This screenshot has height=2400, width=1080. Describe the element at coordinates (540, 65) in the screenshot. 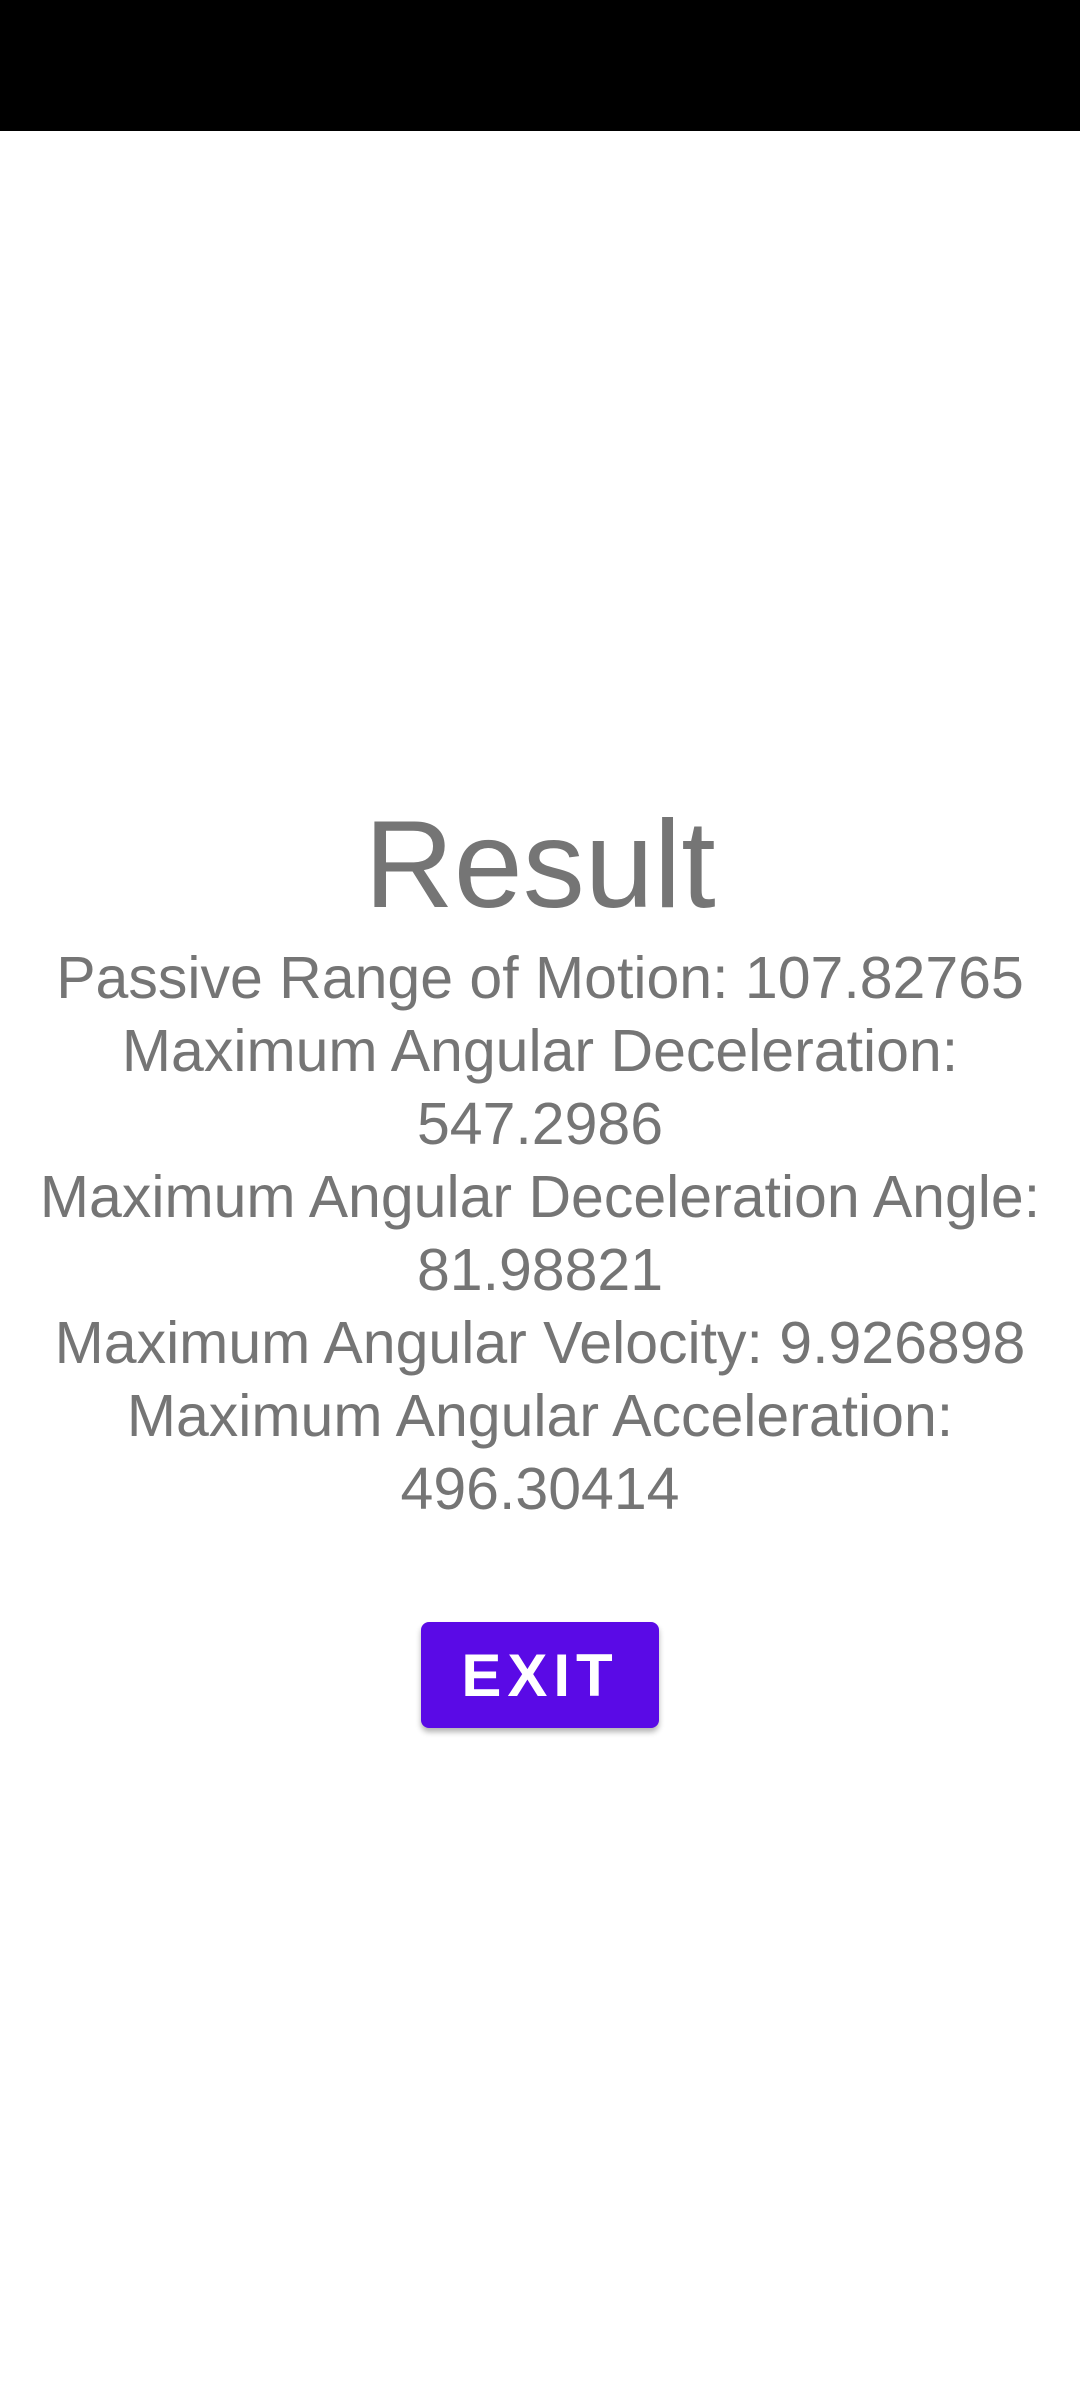

I see `status-bar` at that location.